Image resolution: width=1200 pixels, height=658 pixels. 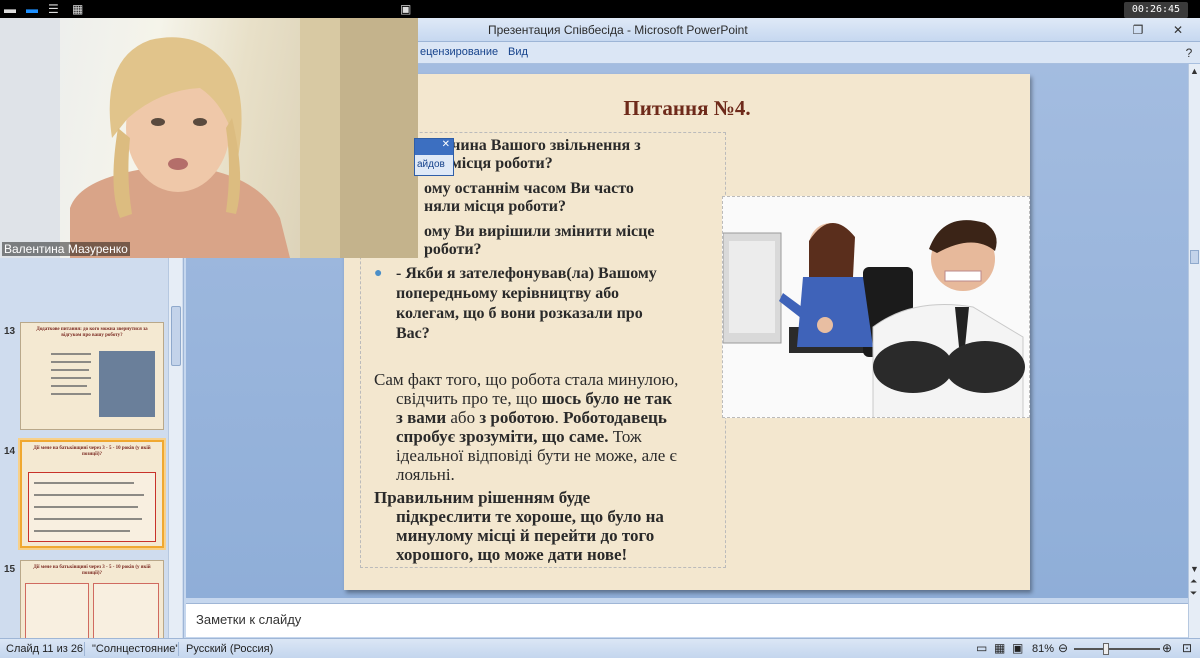 I want to click on minimize-icon: ▬, so click(x=10, y=9).